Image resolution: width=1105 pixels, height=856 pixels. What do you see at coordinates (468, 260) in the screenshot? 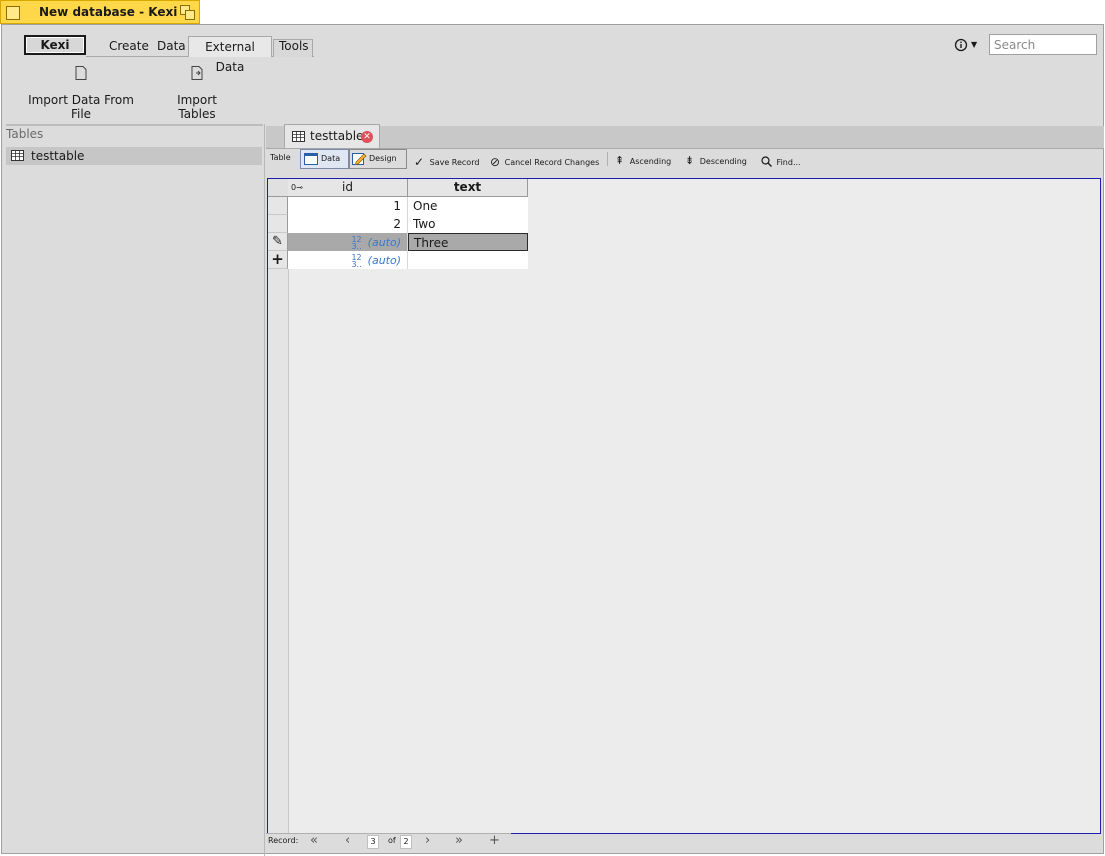
I see `table-cell` at bounding box center [468, 260].